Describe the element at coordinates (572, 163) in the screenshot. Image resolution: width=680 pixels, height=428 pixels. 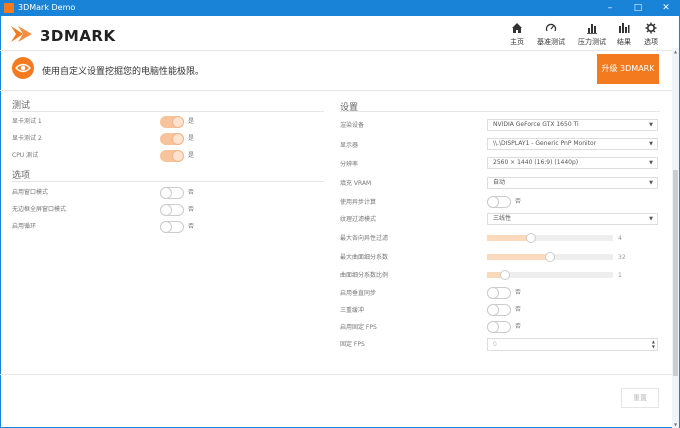
I see `resolution-select: 2560 × 1440 (16:9) (1440p) ▼` at that location.